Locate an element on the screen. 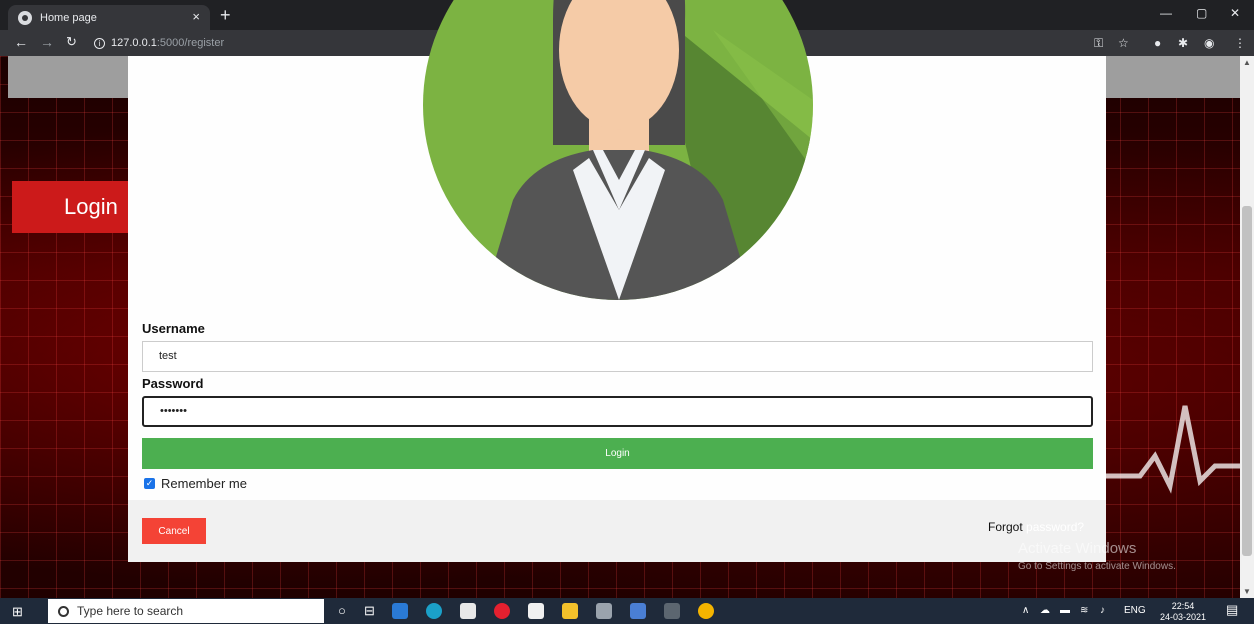 Image resolution: width=1254 pixels, height=624 pixels. watermark-line1: Activate Windows is located at coordinates (1077, 548).